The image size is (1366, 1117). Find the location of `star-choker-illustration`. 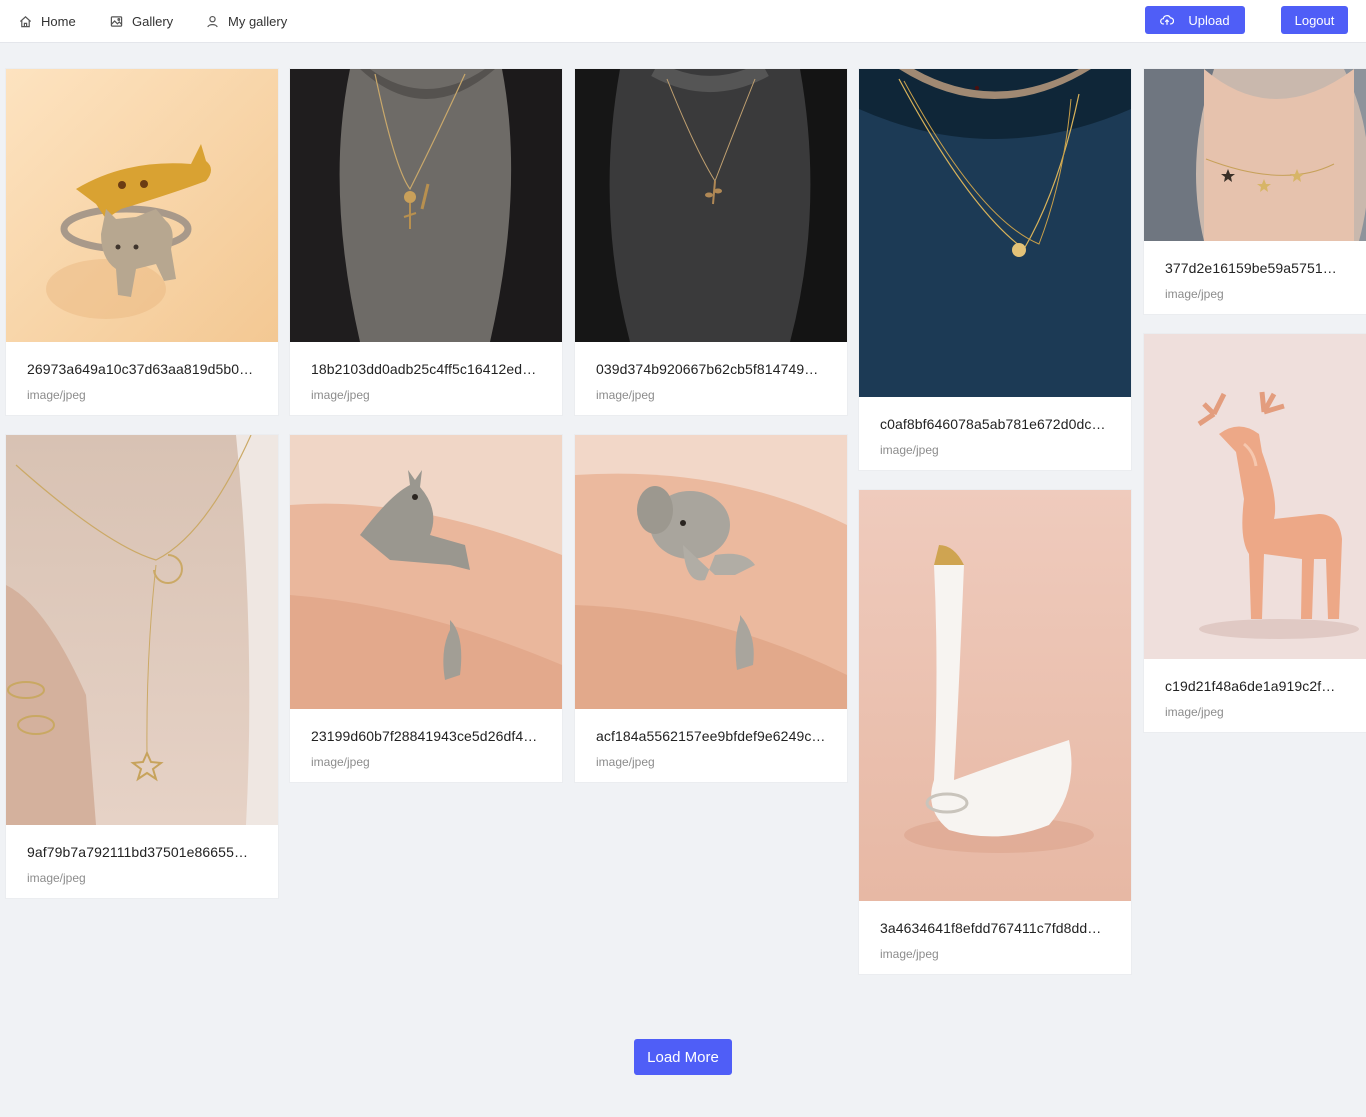

star-choker-illustration is located at coordinates (1255, 155).